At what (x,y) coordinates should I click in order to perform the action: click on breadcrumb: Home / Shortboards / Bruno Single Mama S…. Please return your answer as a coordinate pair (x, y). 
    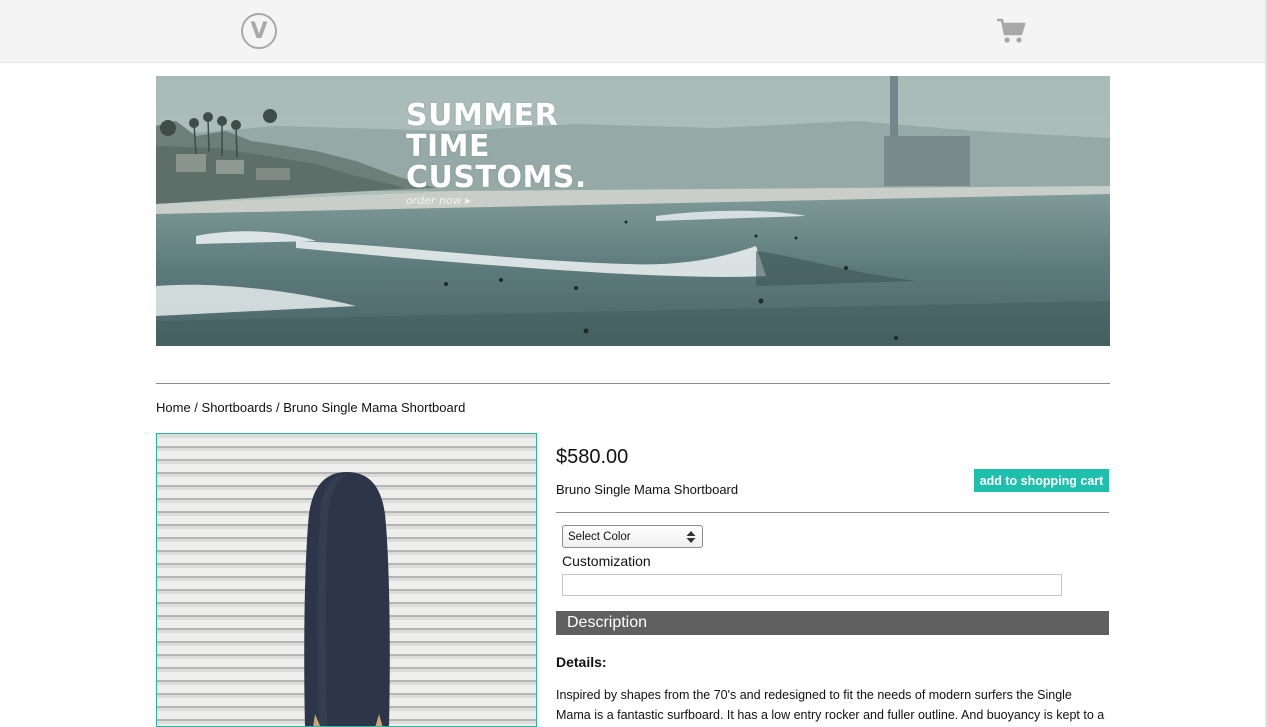
    Looking at the image, I should click on (310, 407).